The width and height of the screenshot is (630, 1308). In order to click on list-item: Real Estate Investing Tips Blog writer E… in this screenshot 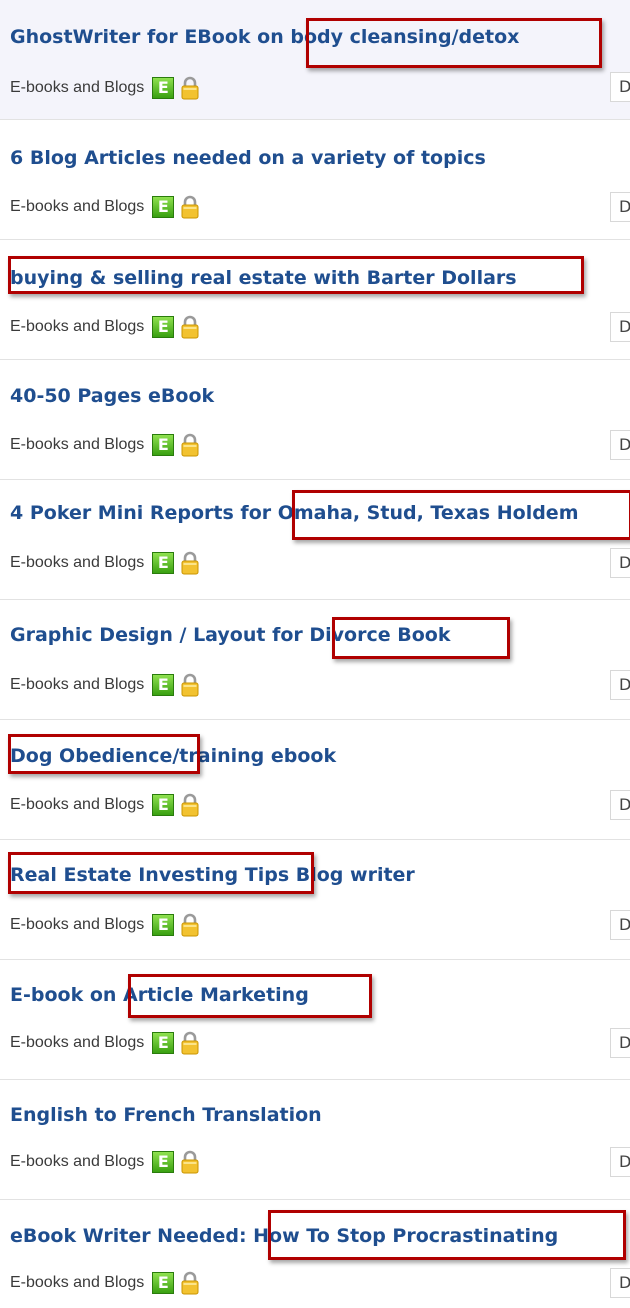, I will do `click(315, 900)`.